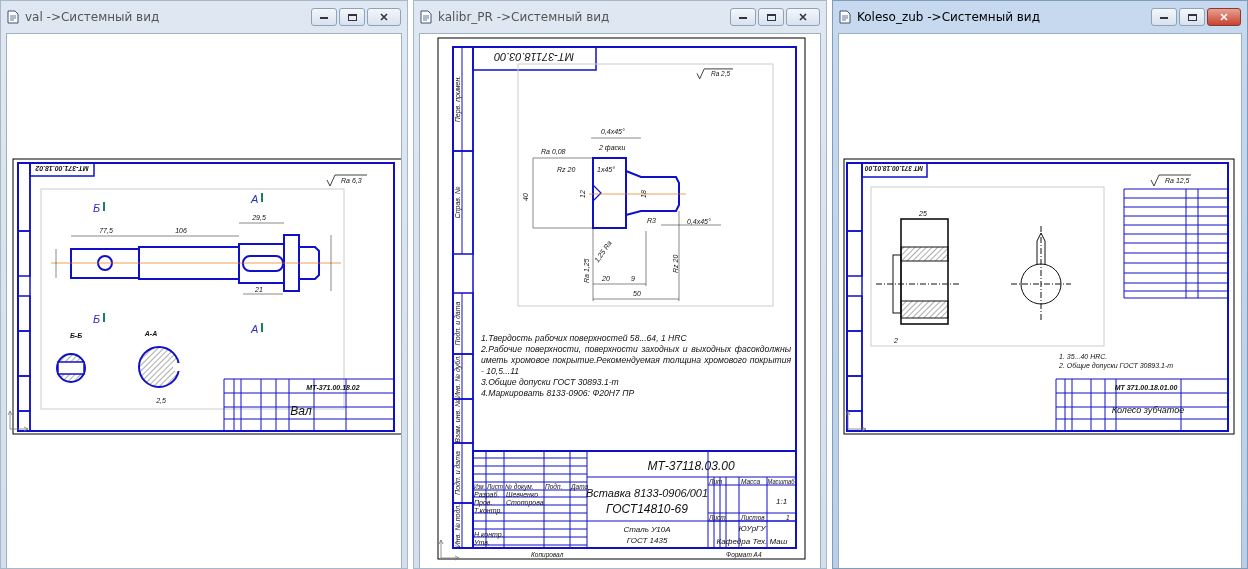 Image resolution: width=1248 pixels, height=569 pixels. Describe the element at coordinates (534, 57) in the screenshot. I see `drawing-code: МТ-37118.03.00` at that location.